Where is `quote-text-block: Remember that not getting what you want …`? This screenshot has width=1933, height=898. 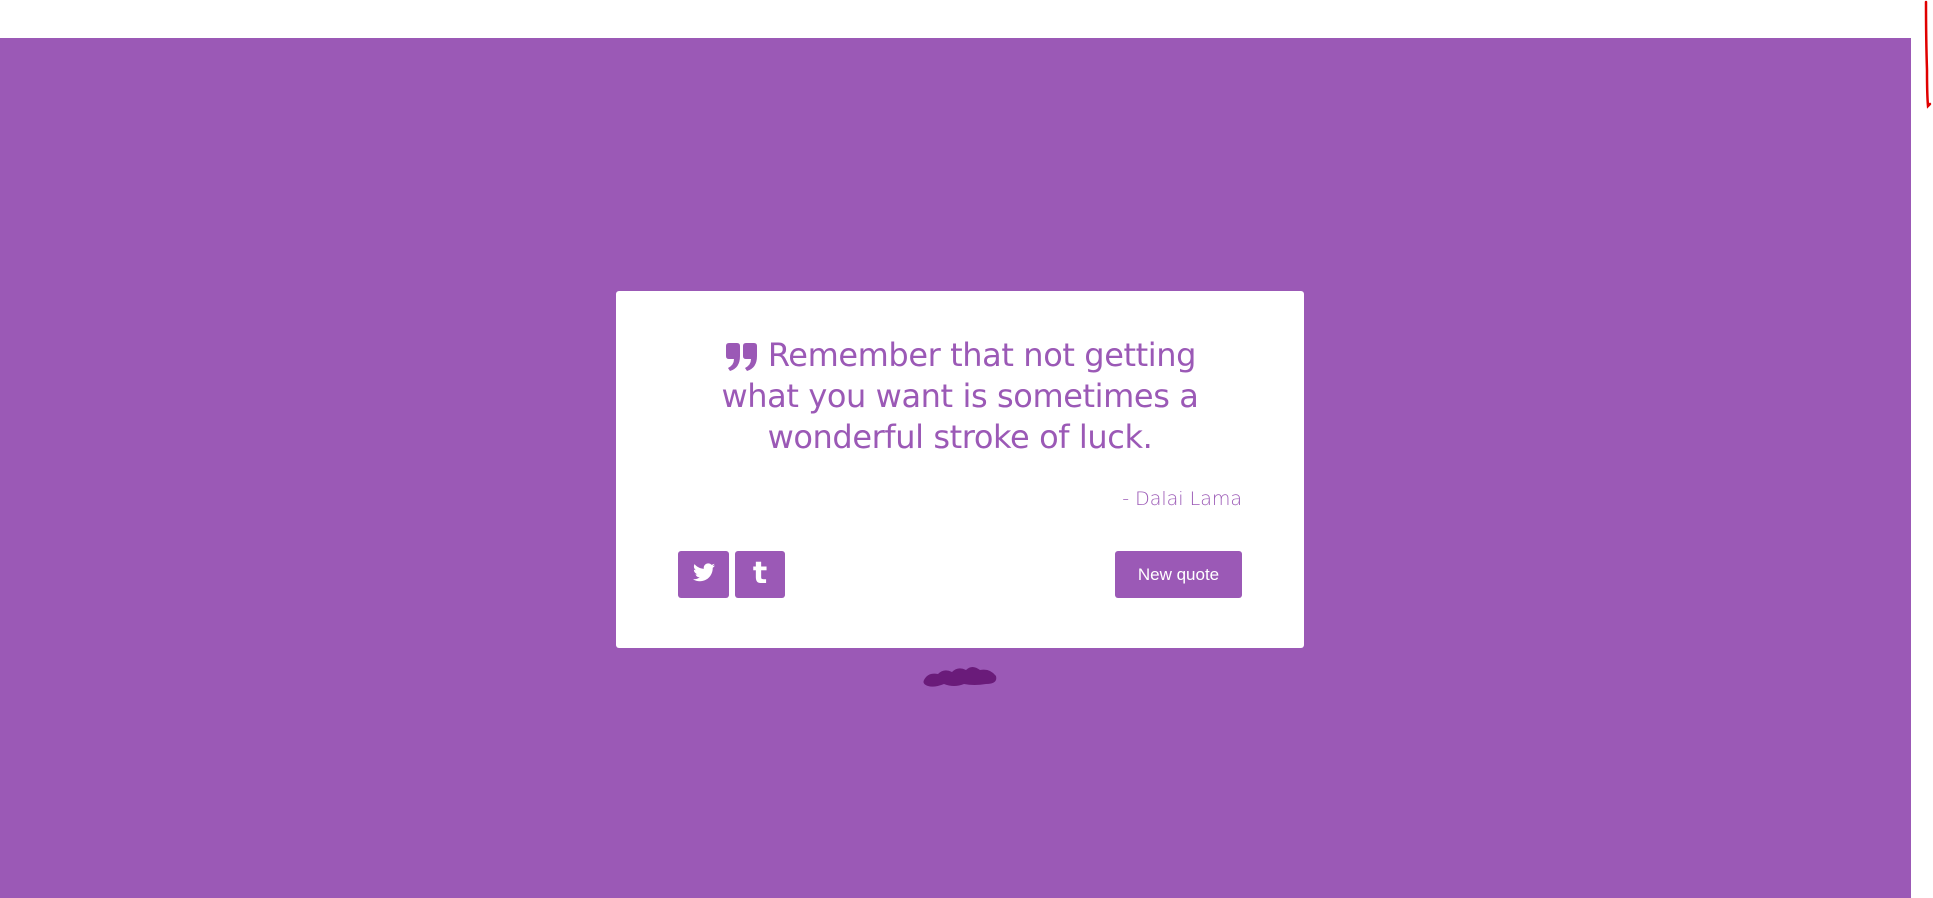 quote-text-block: Remember that not getting what you want … is located at coordinates (960, 396).